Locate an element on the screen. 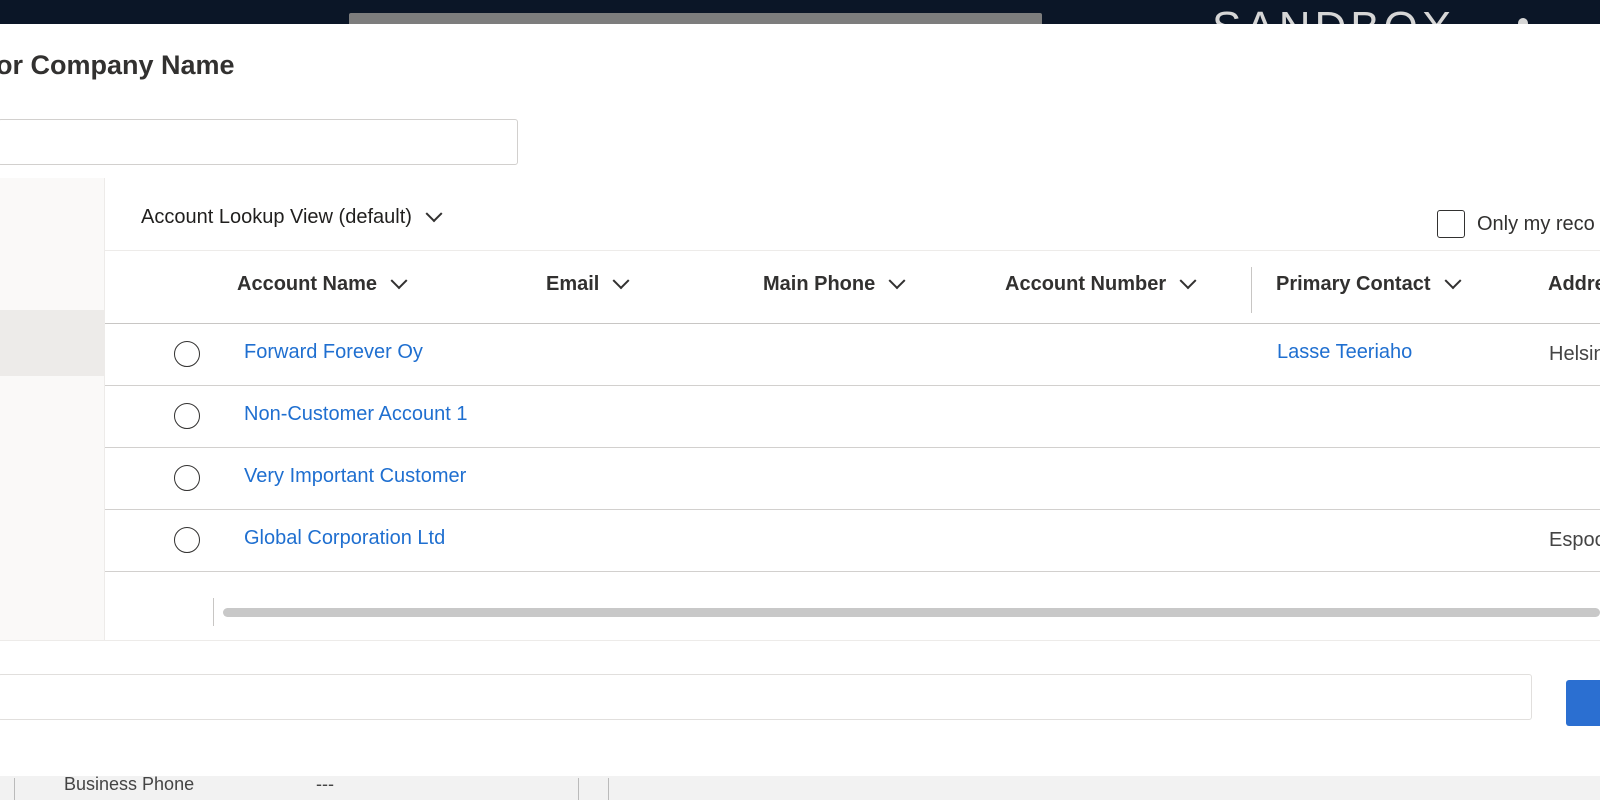 This screenshot has height=800, width=1600. dialog-title: or Company Name is located at coordinates (117, 65).